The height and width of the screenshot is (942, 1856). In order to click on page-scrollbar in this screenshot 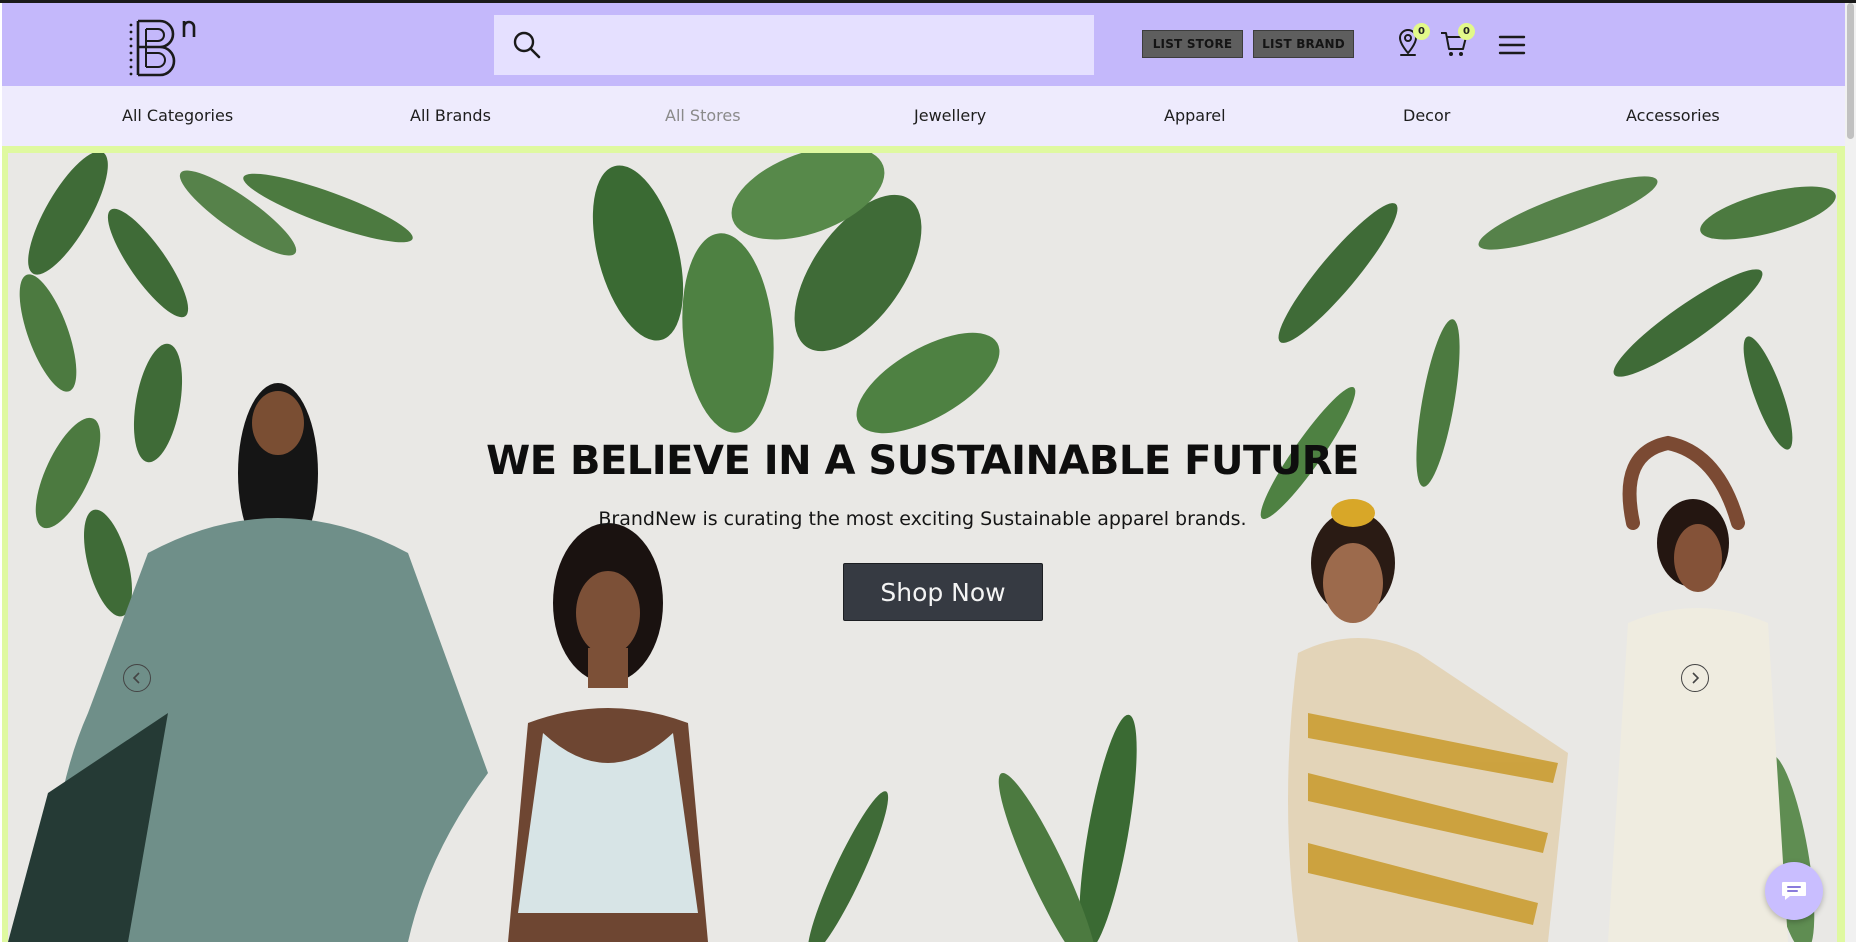, I will do `click(1850, 472)`.